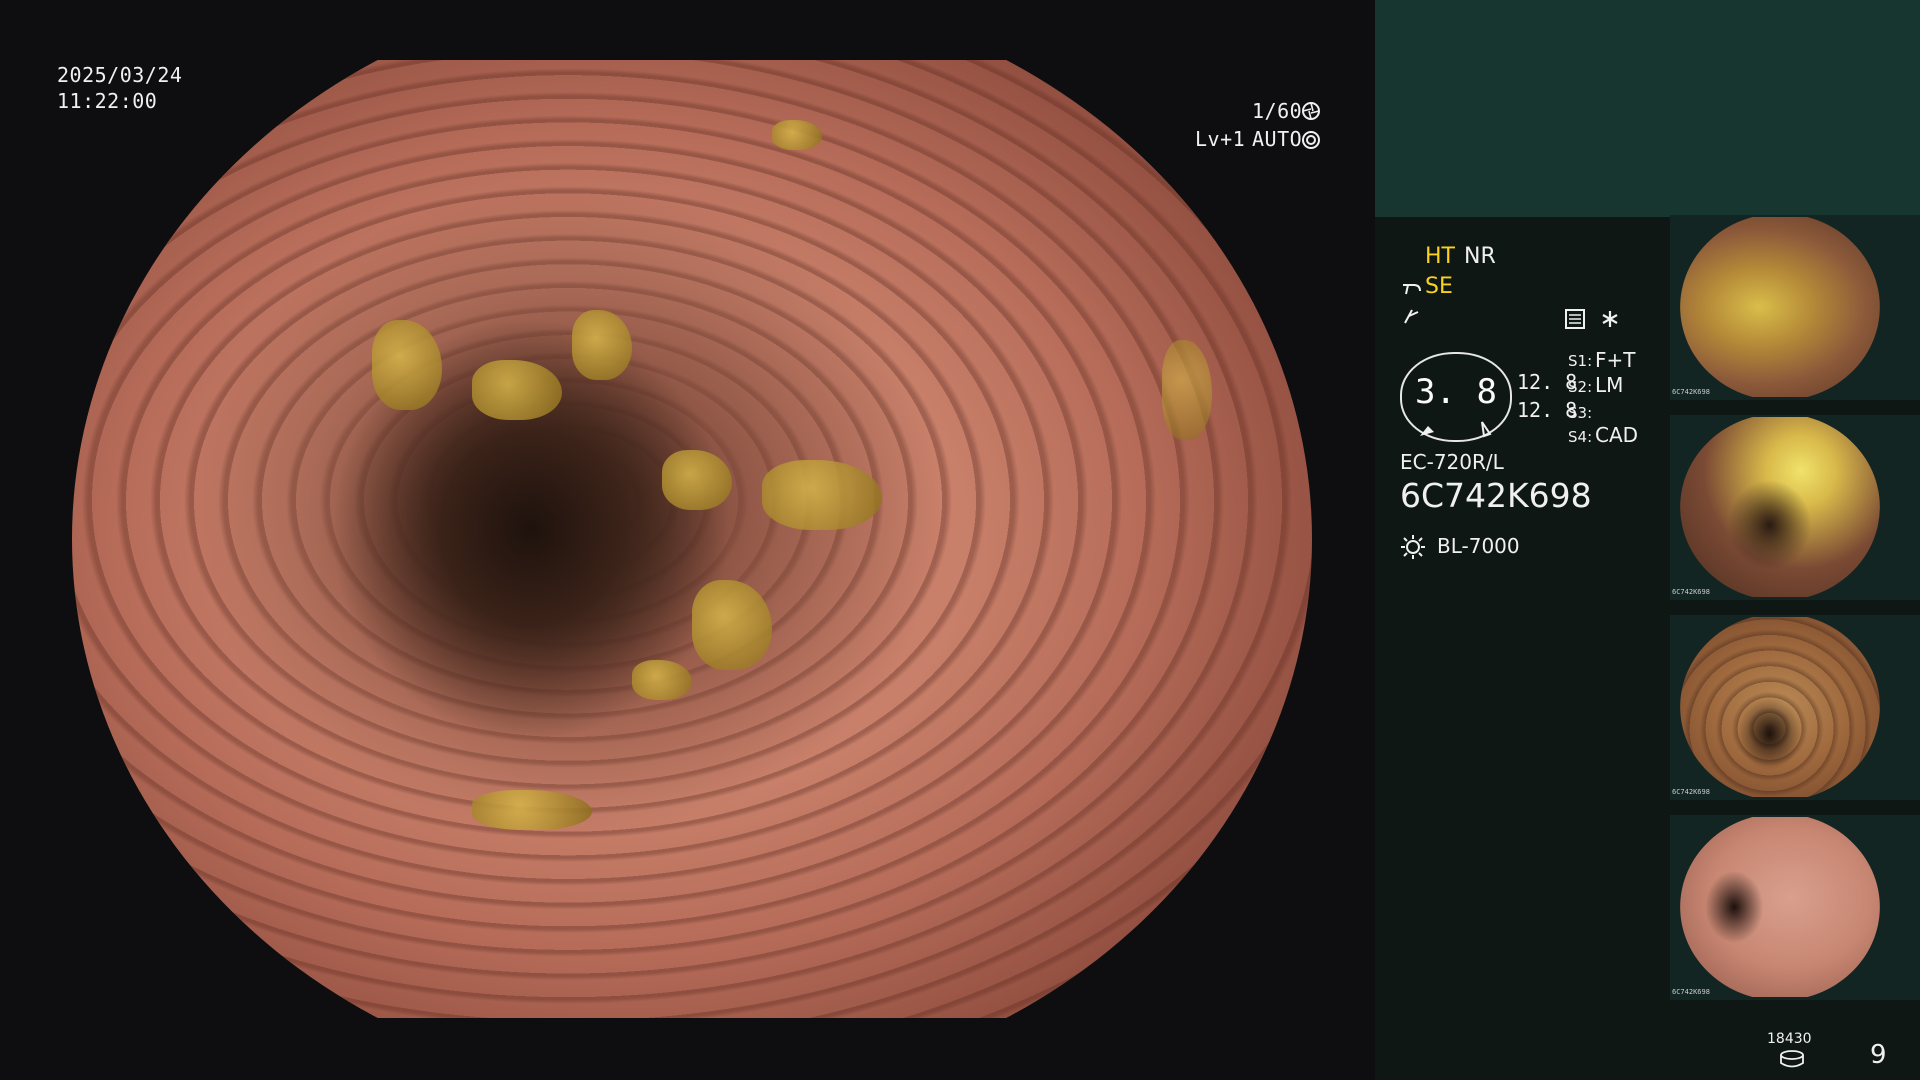  I want to click on gauge-value: 3. 8, so click(1456, 392).